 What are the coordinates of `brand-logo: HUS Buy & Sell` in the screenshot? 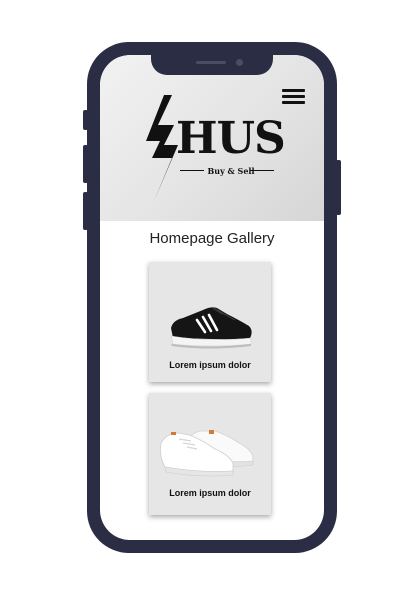 It's located at (214, 148).